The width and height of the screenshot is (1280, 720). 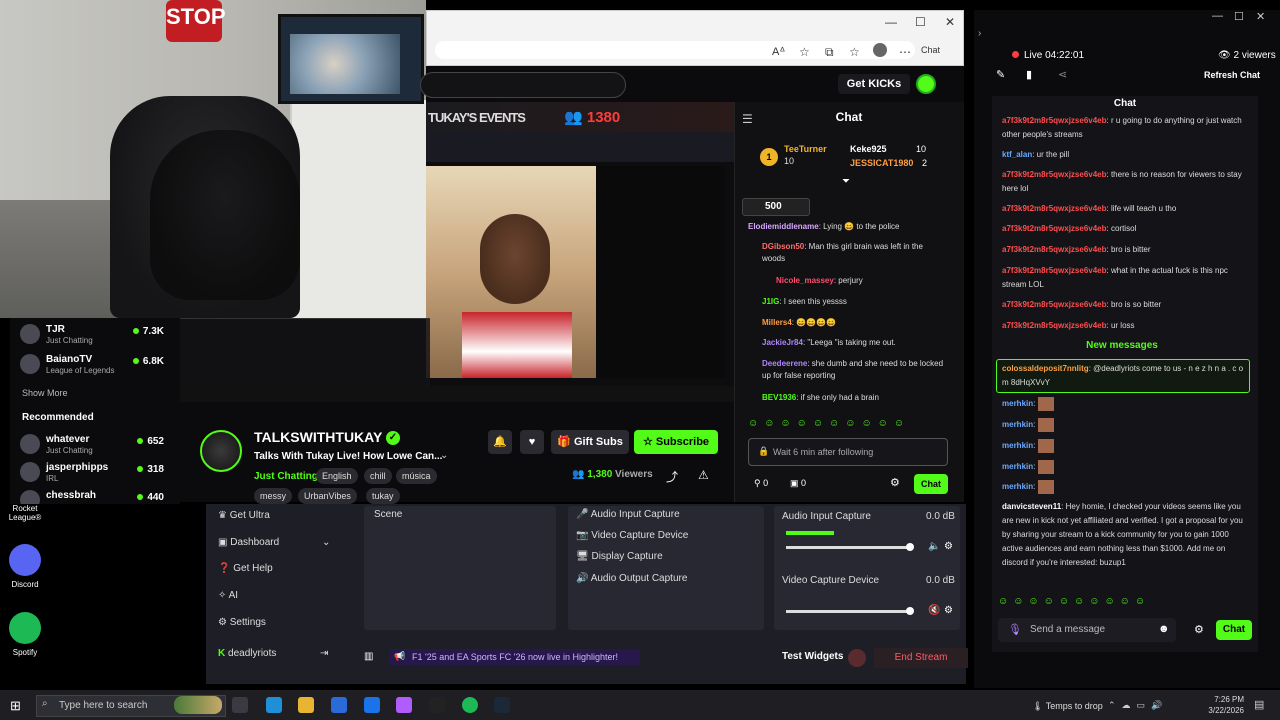 I want to click on spotify-shortcut: Spotify, so click(x=25, y=634).